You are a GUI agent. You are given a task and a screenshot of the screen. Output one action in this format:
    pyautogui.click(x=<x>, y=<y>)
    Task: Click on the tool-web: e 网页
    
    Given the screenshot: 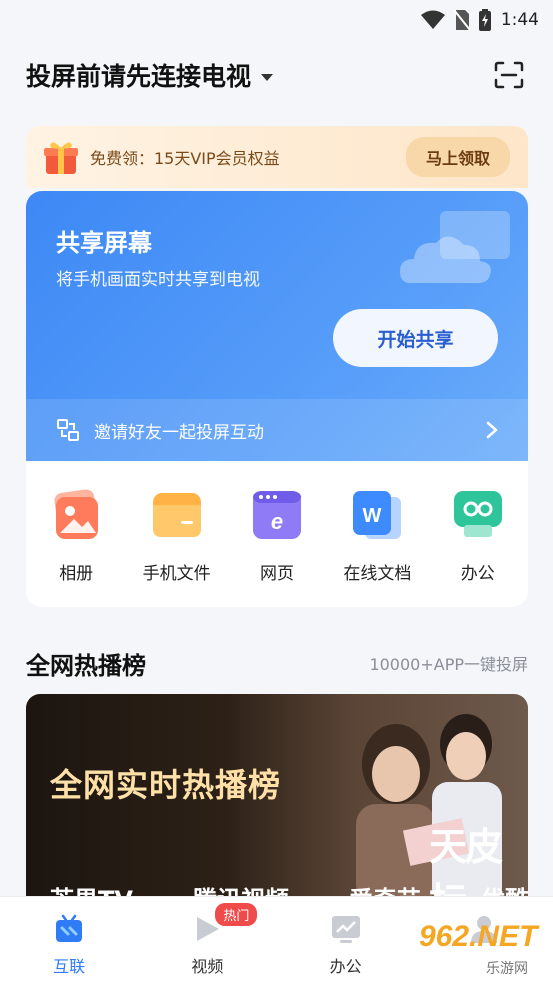 What is the action you would take?
    pyautogui.click(x=277, y=536)
    